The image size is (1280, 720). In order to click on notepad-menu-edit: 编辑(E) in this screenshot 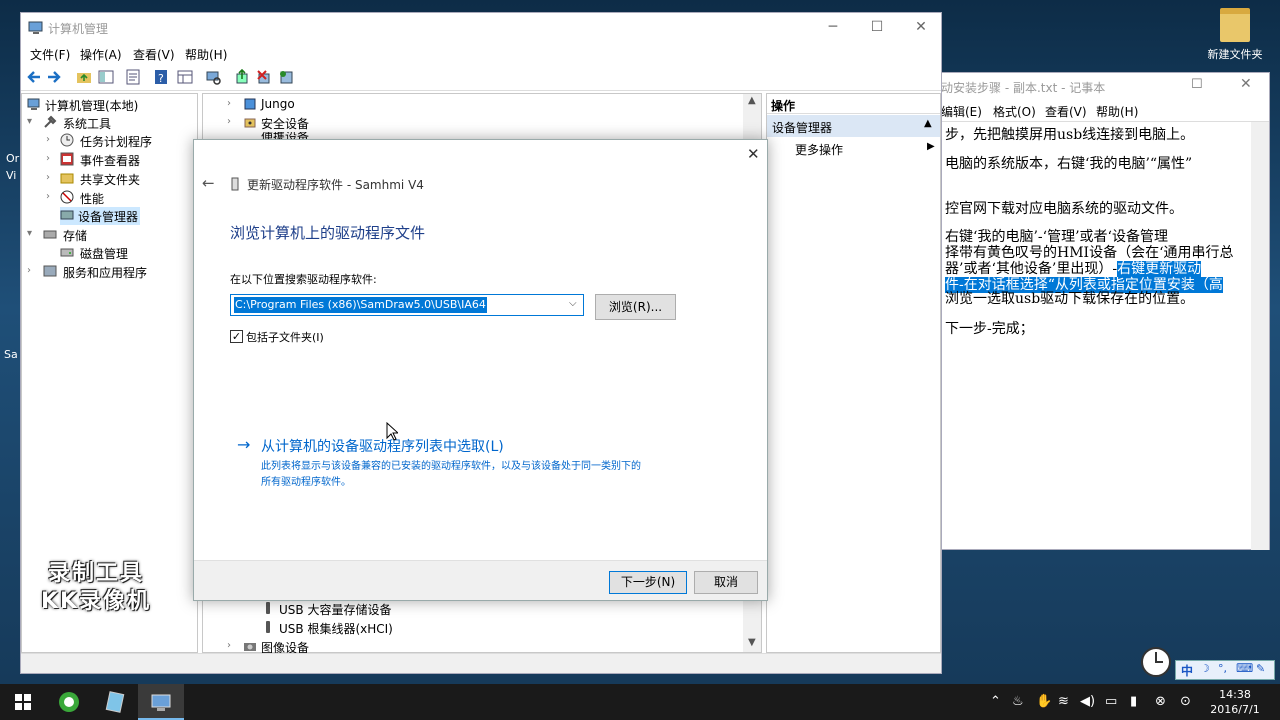, I will do `click(961, 111)`.